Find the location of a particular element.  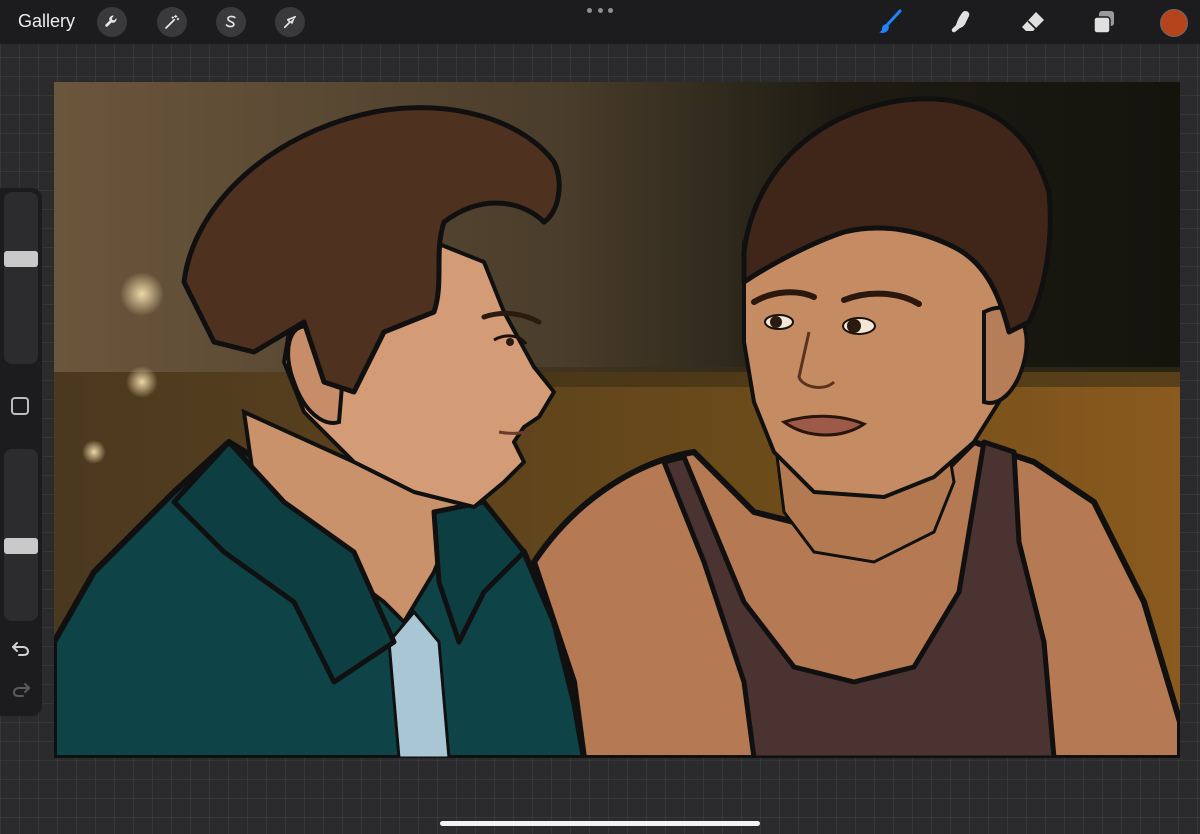

eraser-icon is located at coordinates (1033, 21).